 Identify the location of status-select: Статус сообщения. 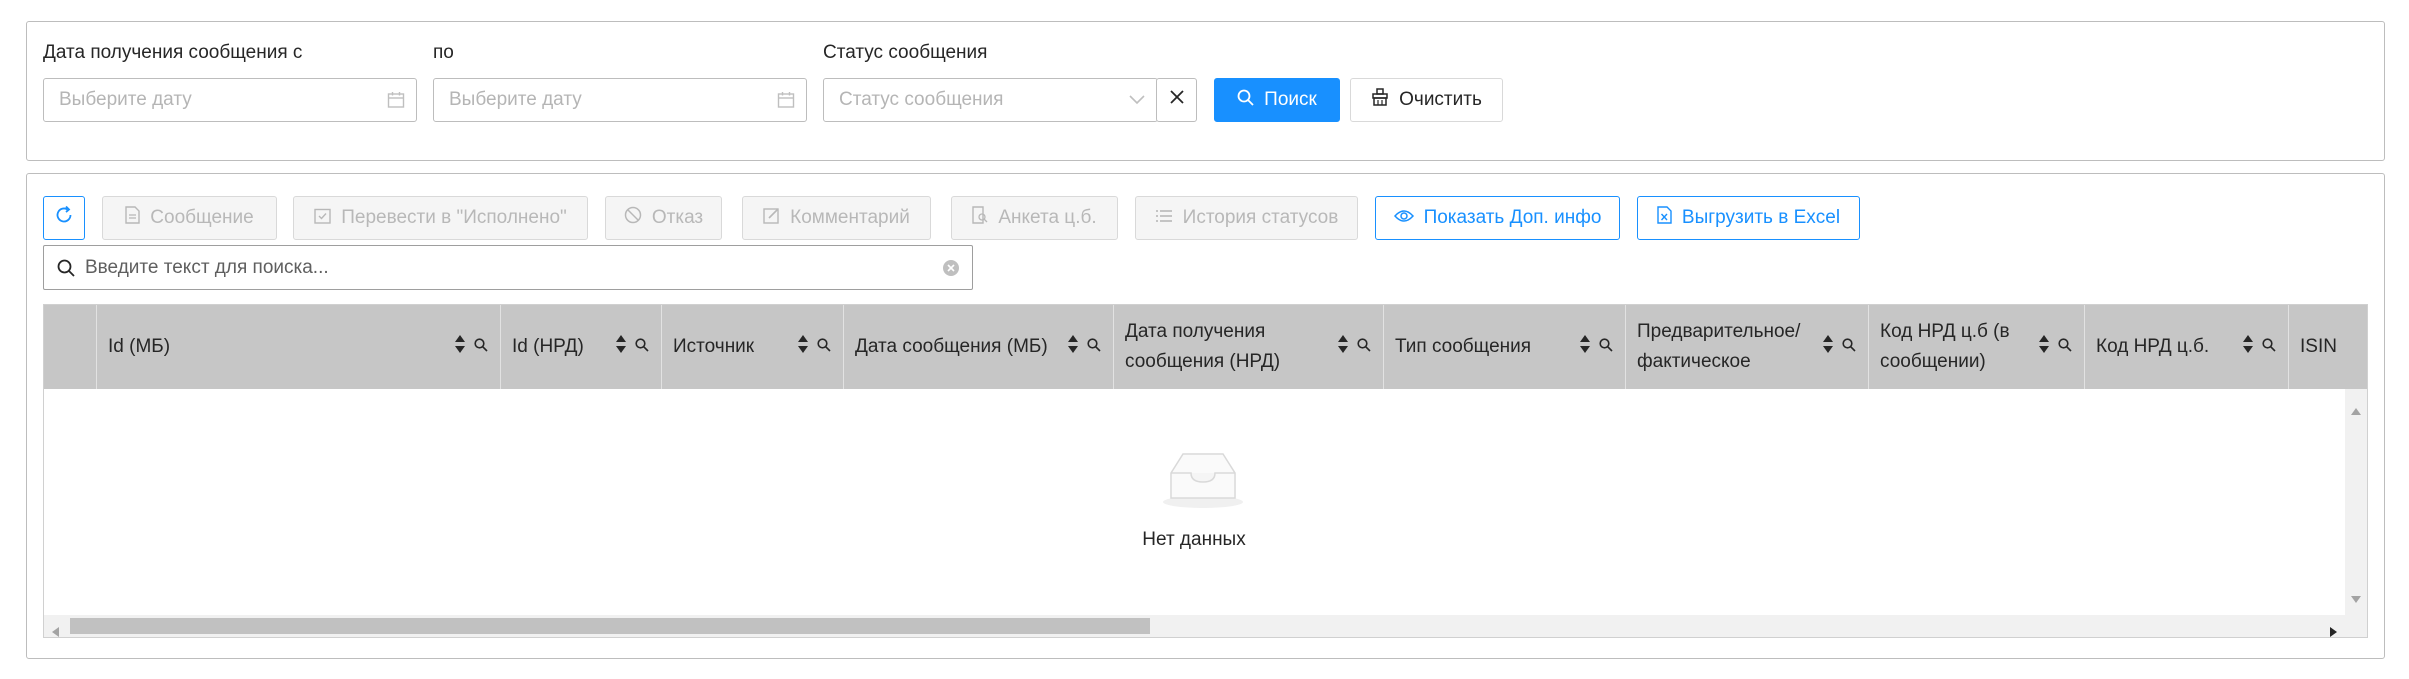
(990, 100).